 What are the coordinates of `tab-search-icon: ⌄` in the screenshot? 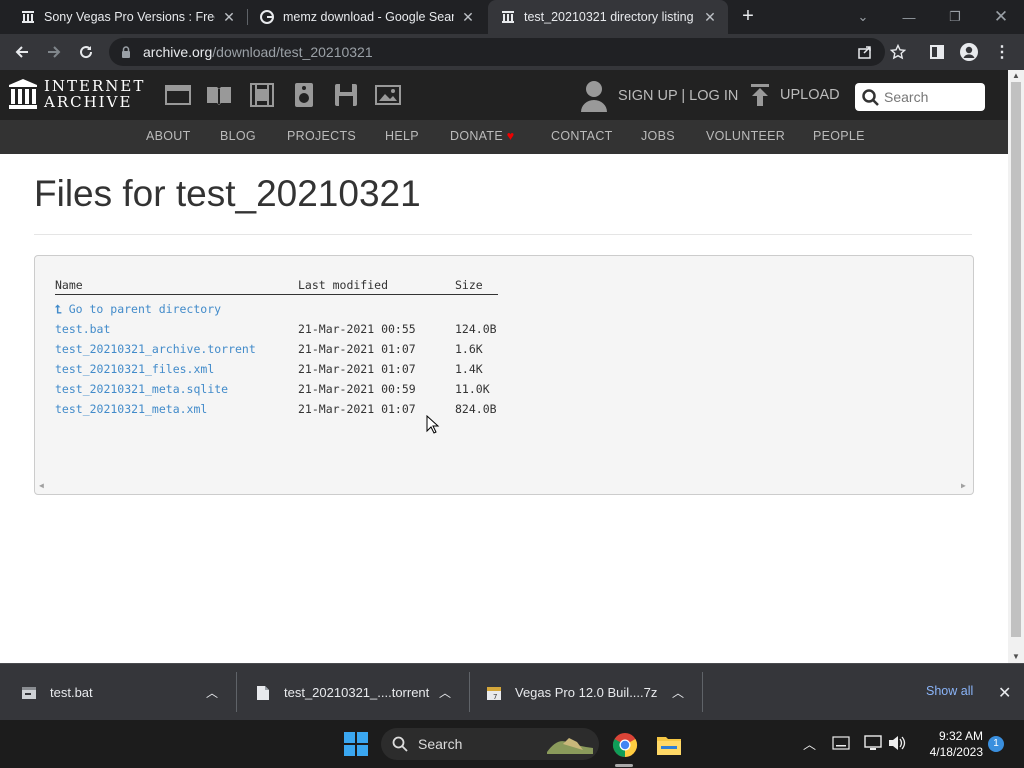 It's located at (863, 17).